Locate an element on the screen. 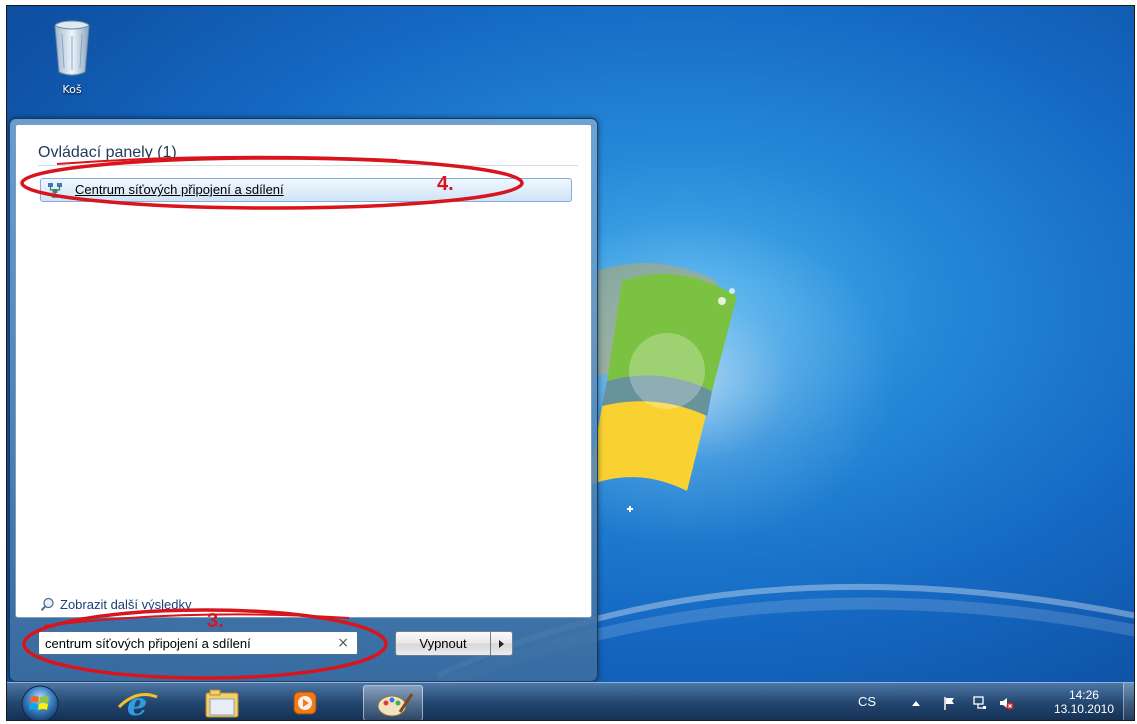 This screenshot has height=724, width=1137. magnifier-icon is located at coordinates (47, 604).